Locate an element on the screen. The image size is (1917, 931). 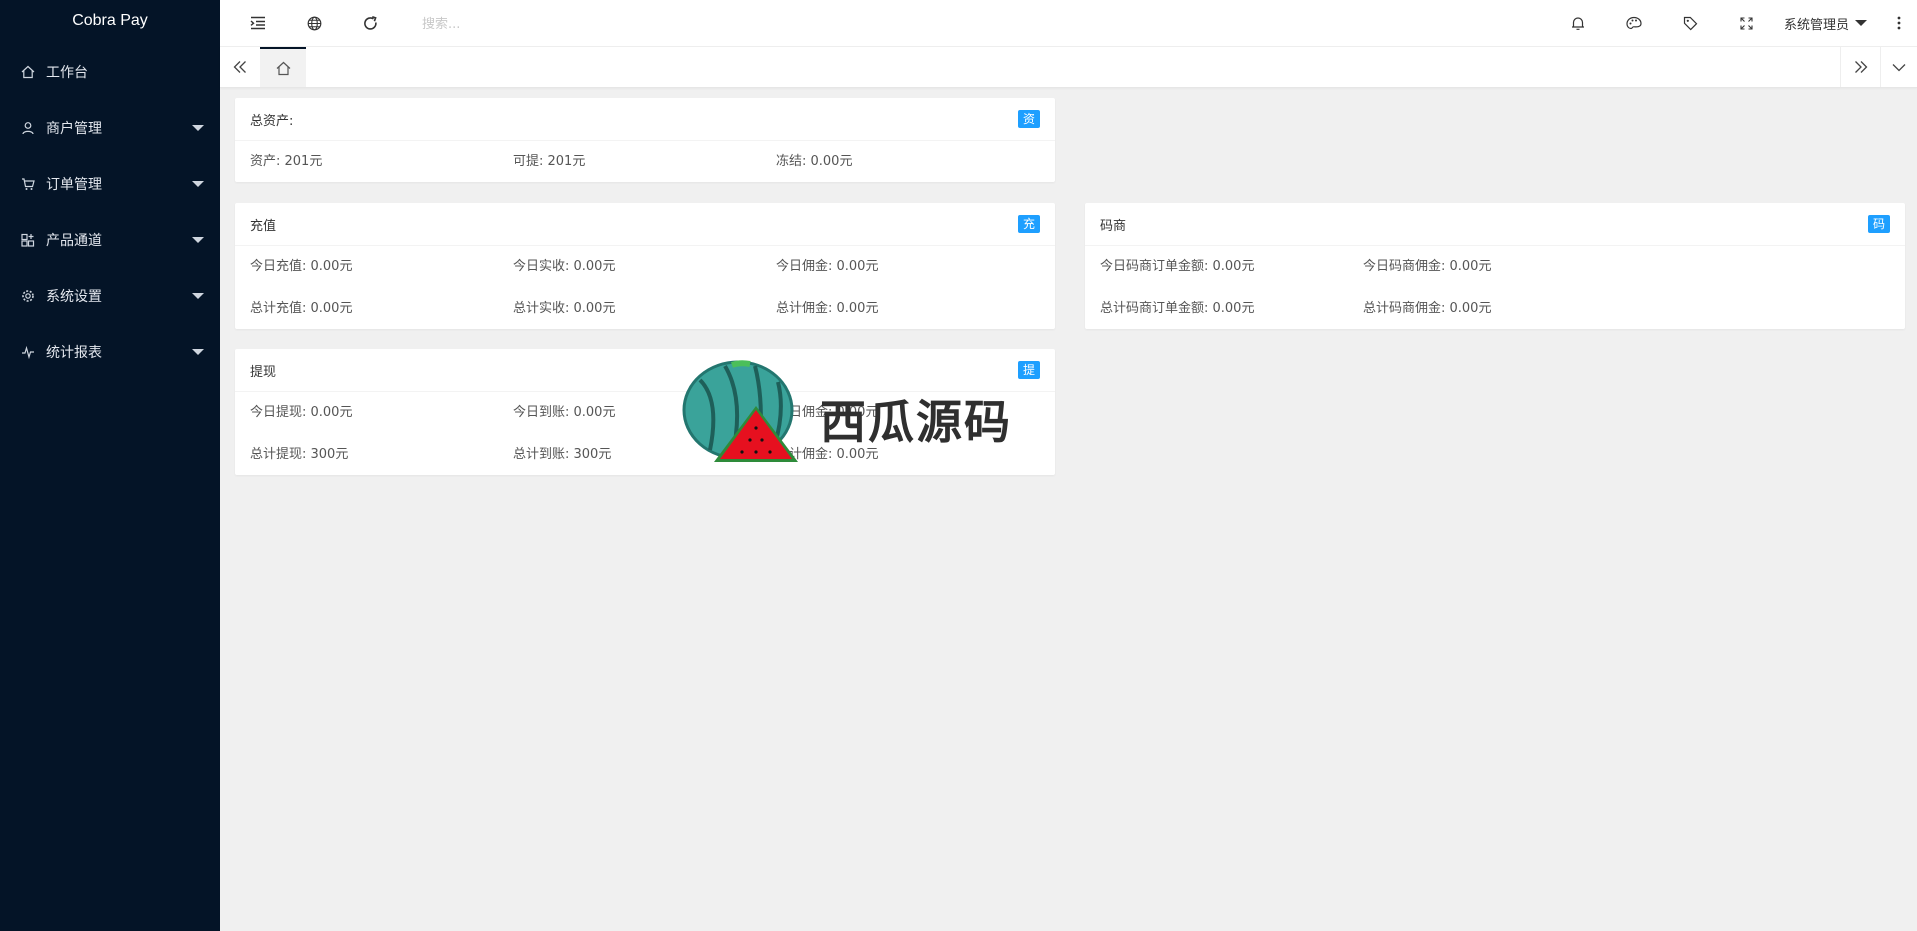
globe-icon is located at coordinates (314, 23).